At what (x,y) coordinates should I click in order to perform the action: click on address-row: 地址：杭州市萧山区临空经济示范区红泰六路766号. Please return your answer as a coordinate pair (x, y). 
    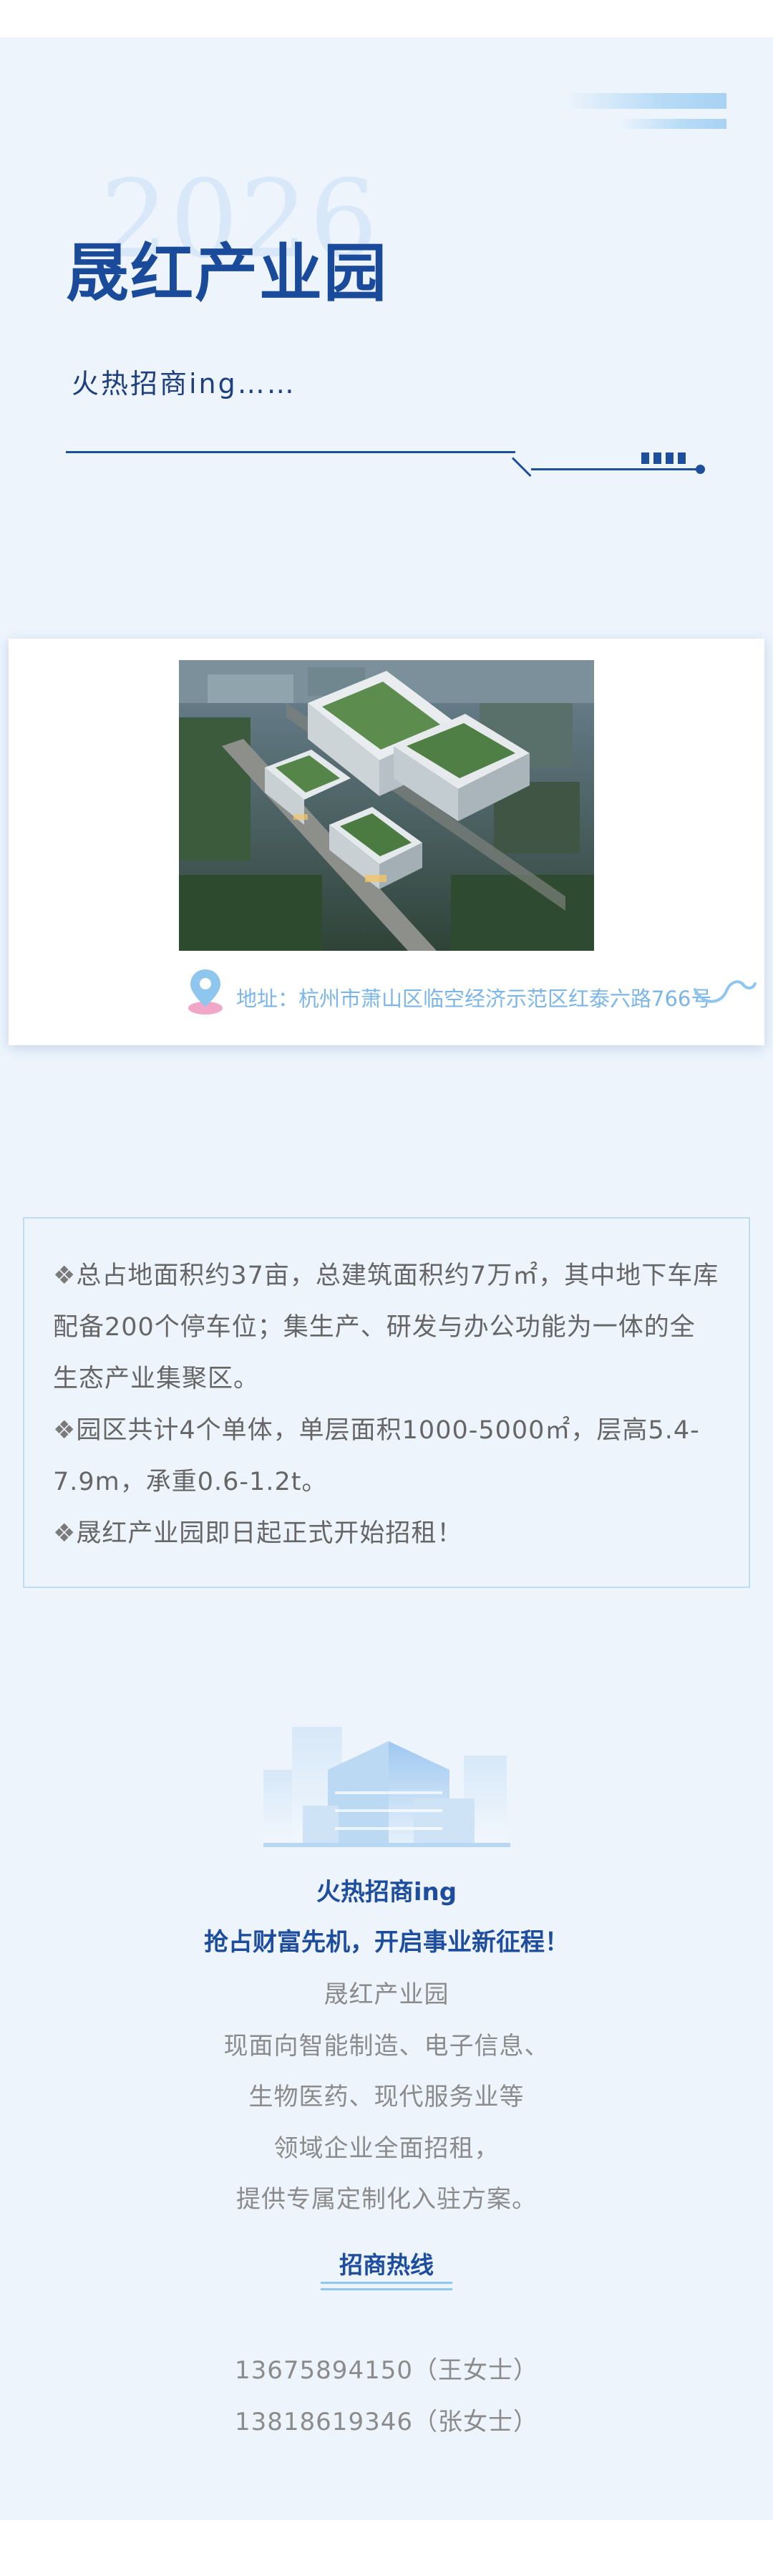
    Looking at the image, I should click on (474, 993).